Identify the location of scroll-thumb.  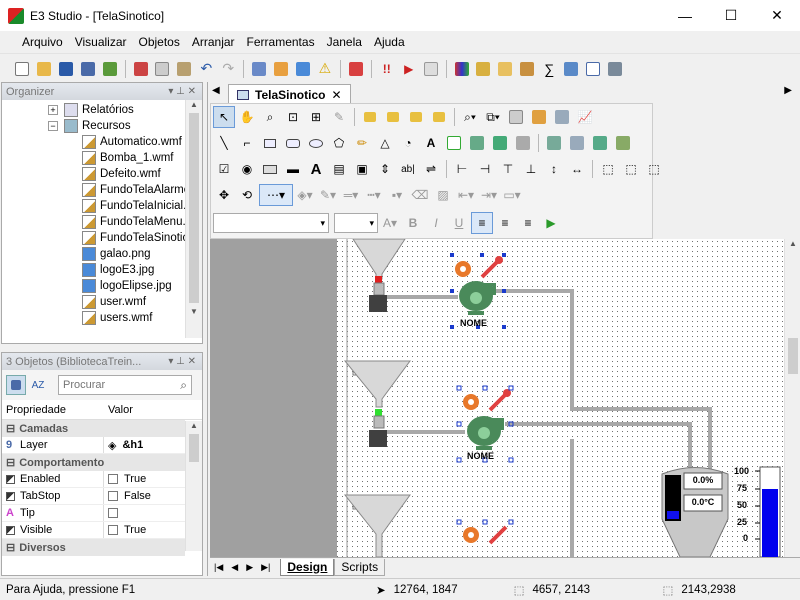
(793, 356).